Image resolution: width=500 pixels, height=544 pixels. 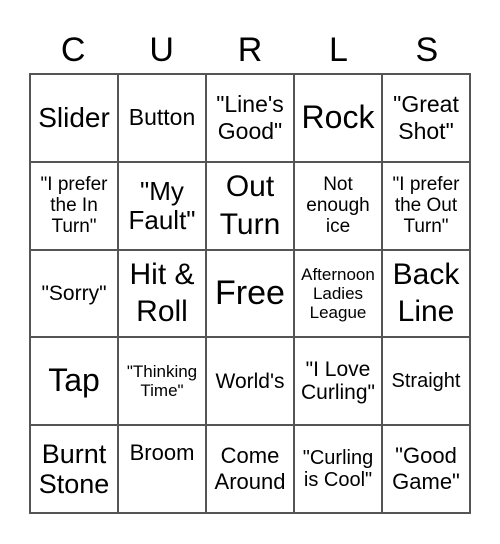 I want to click on bingo-cell: "My Fault", so click(x=162, y=205).